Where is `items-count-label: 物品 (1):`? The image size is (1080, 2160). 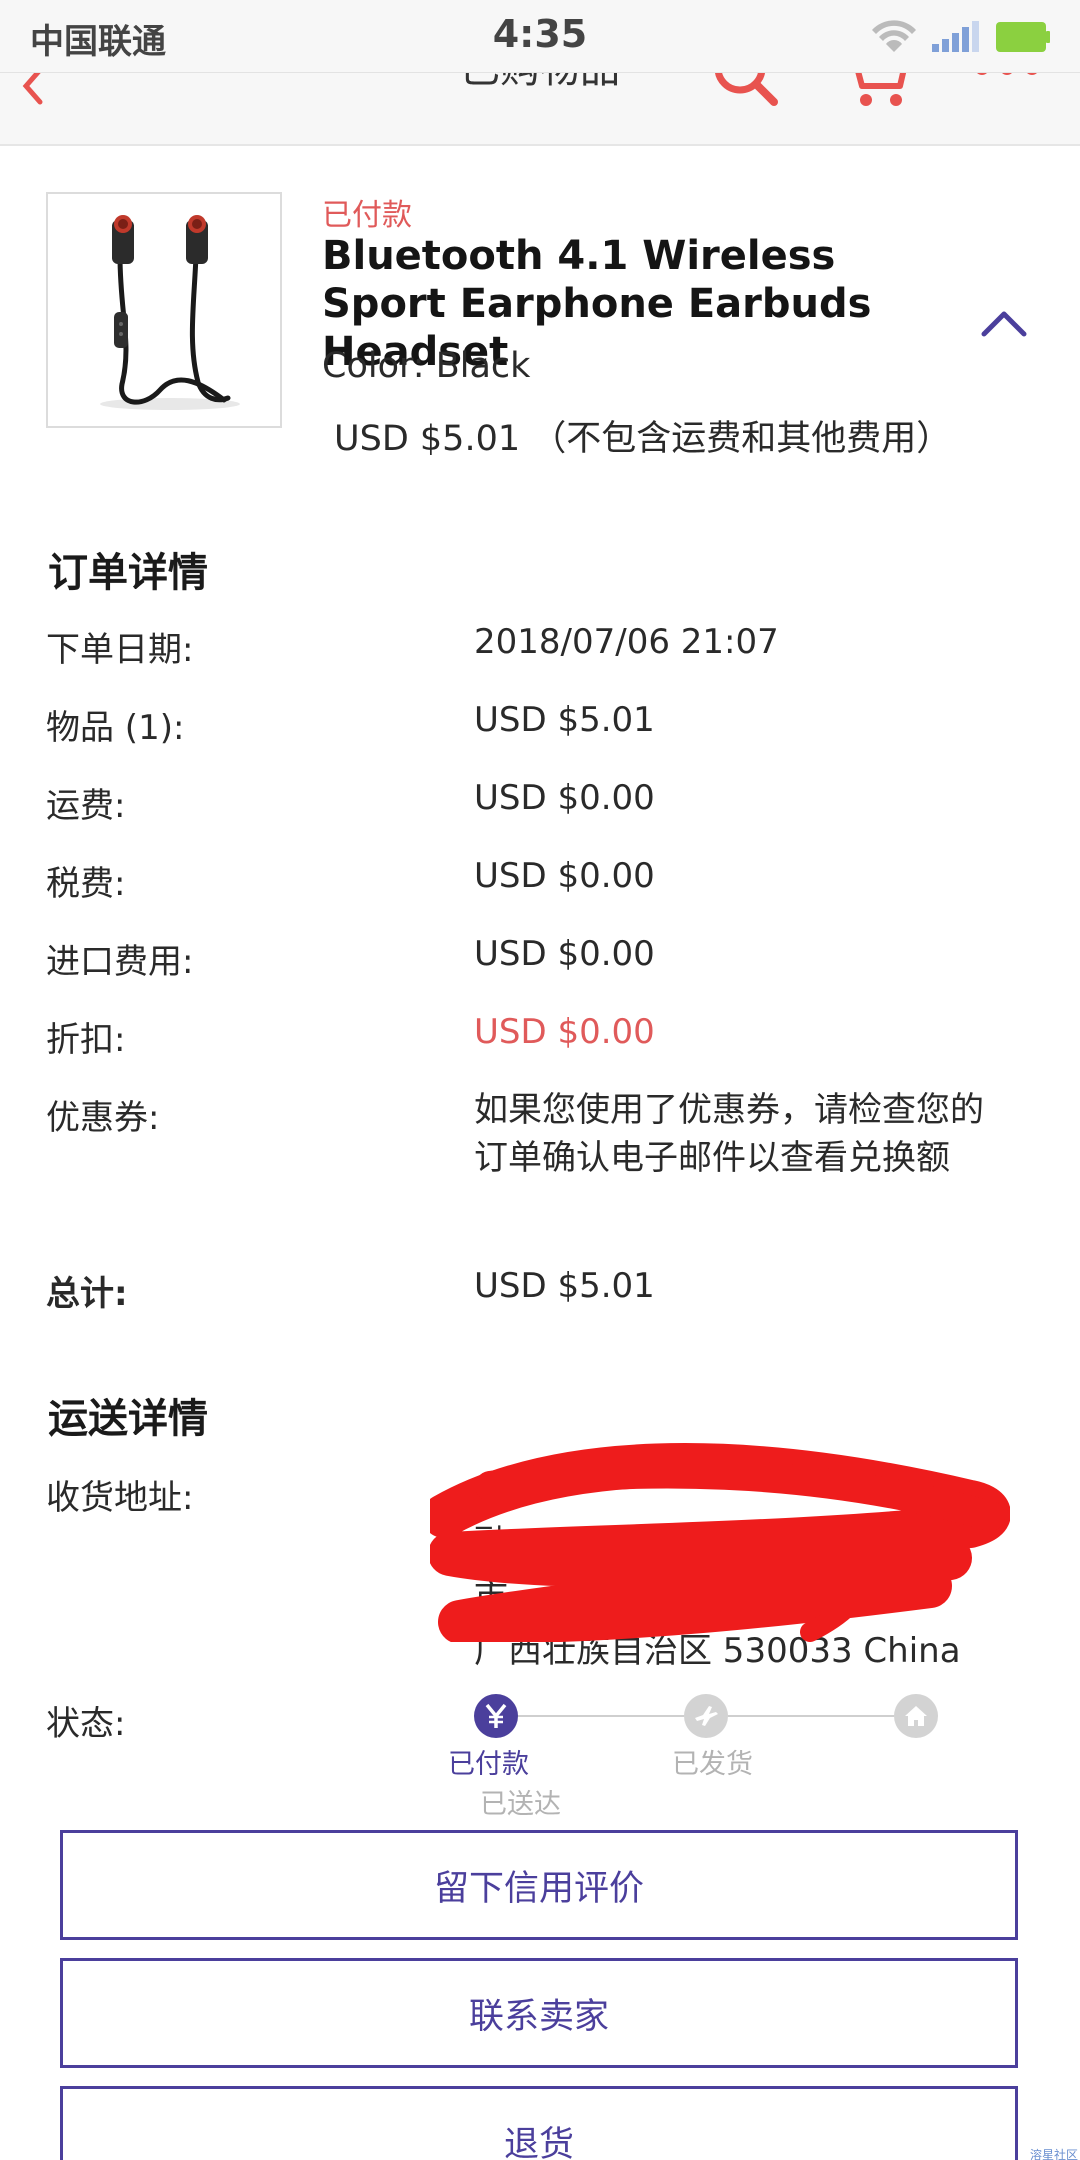
items-count-label: 物品 (1): is located at coordinates (115, 728).